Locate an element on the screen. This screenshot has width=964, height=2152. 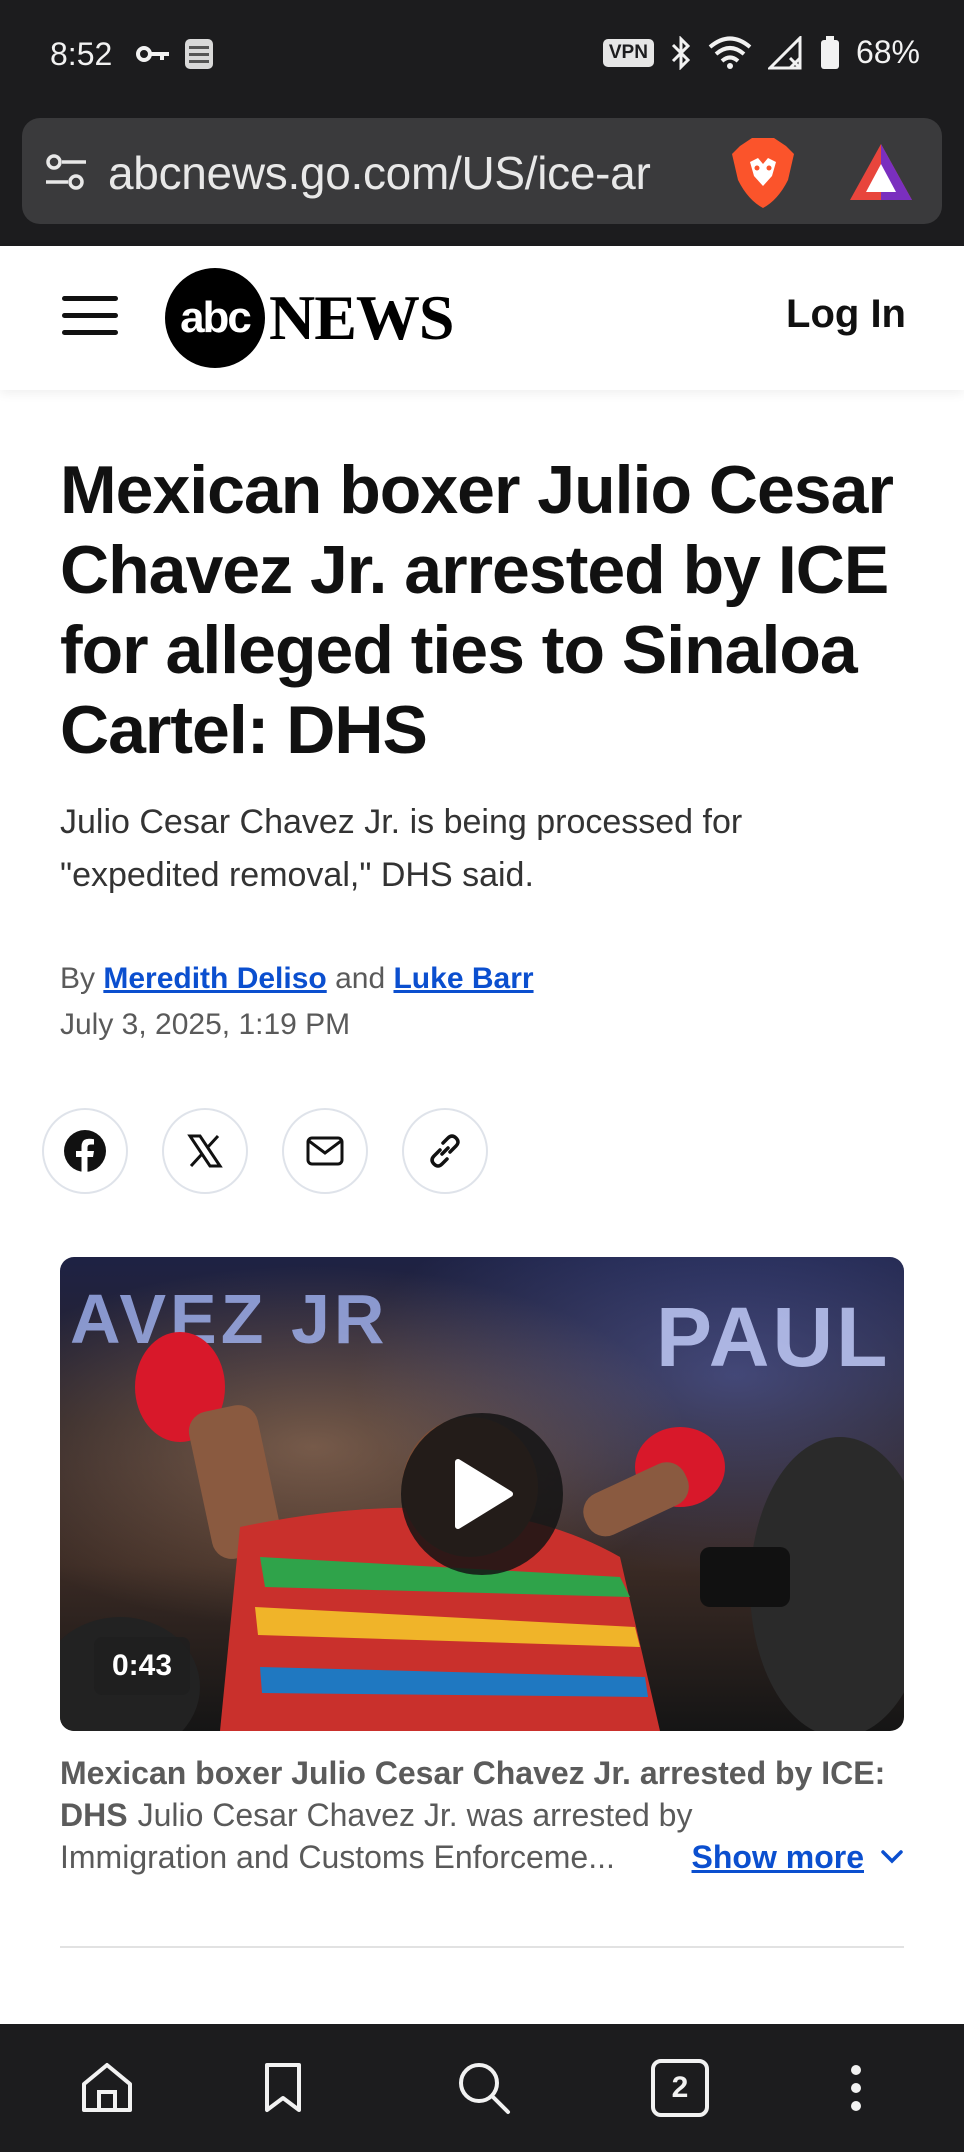
x-icon is located at coordinates (205, 1151).